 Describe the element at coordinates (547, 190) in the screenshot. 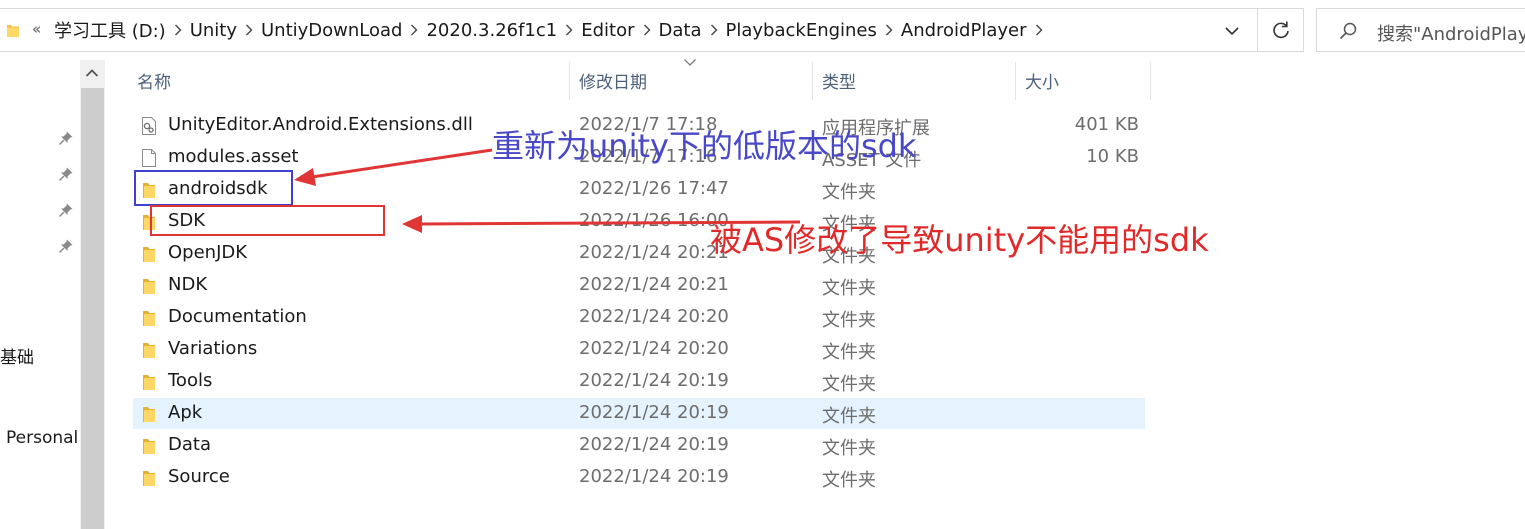

I see `annotation-arrows` at that location.